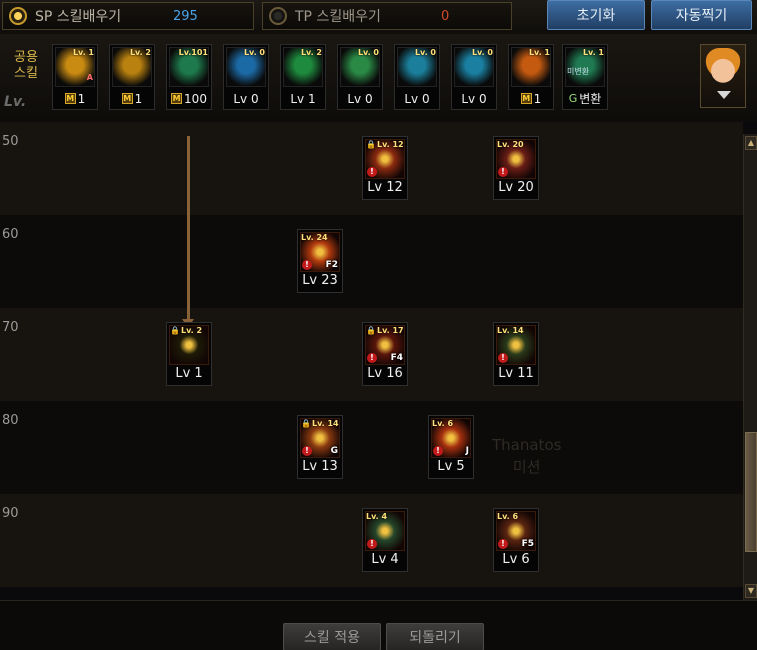 This screenshot has width=757, height=650. What do you see at coordinates (75, 77) in the screenshot?
I see `shared-skill-slot: Lv. 1 A M1` at bounding box center [75, 77].